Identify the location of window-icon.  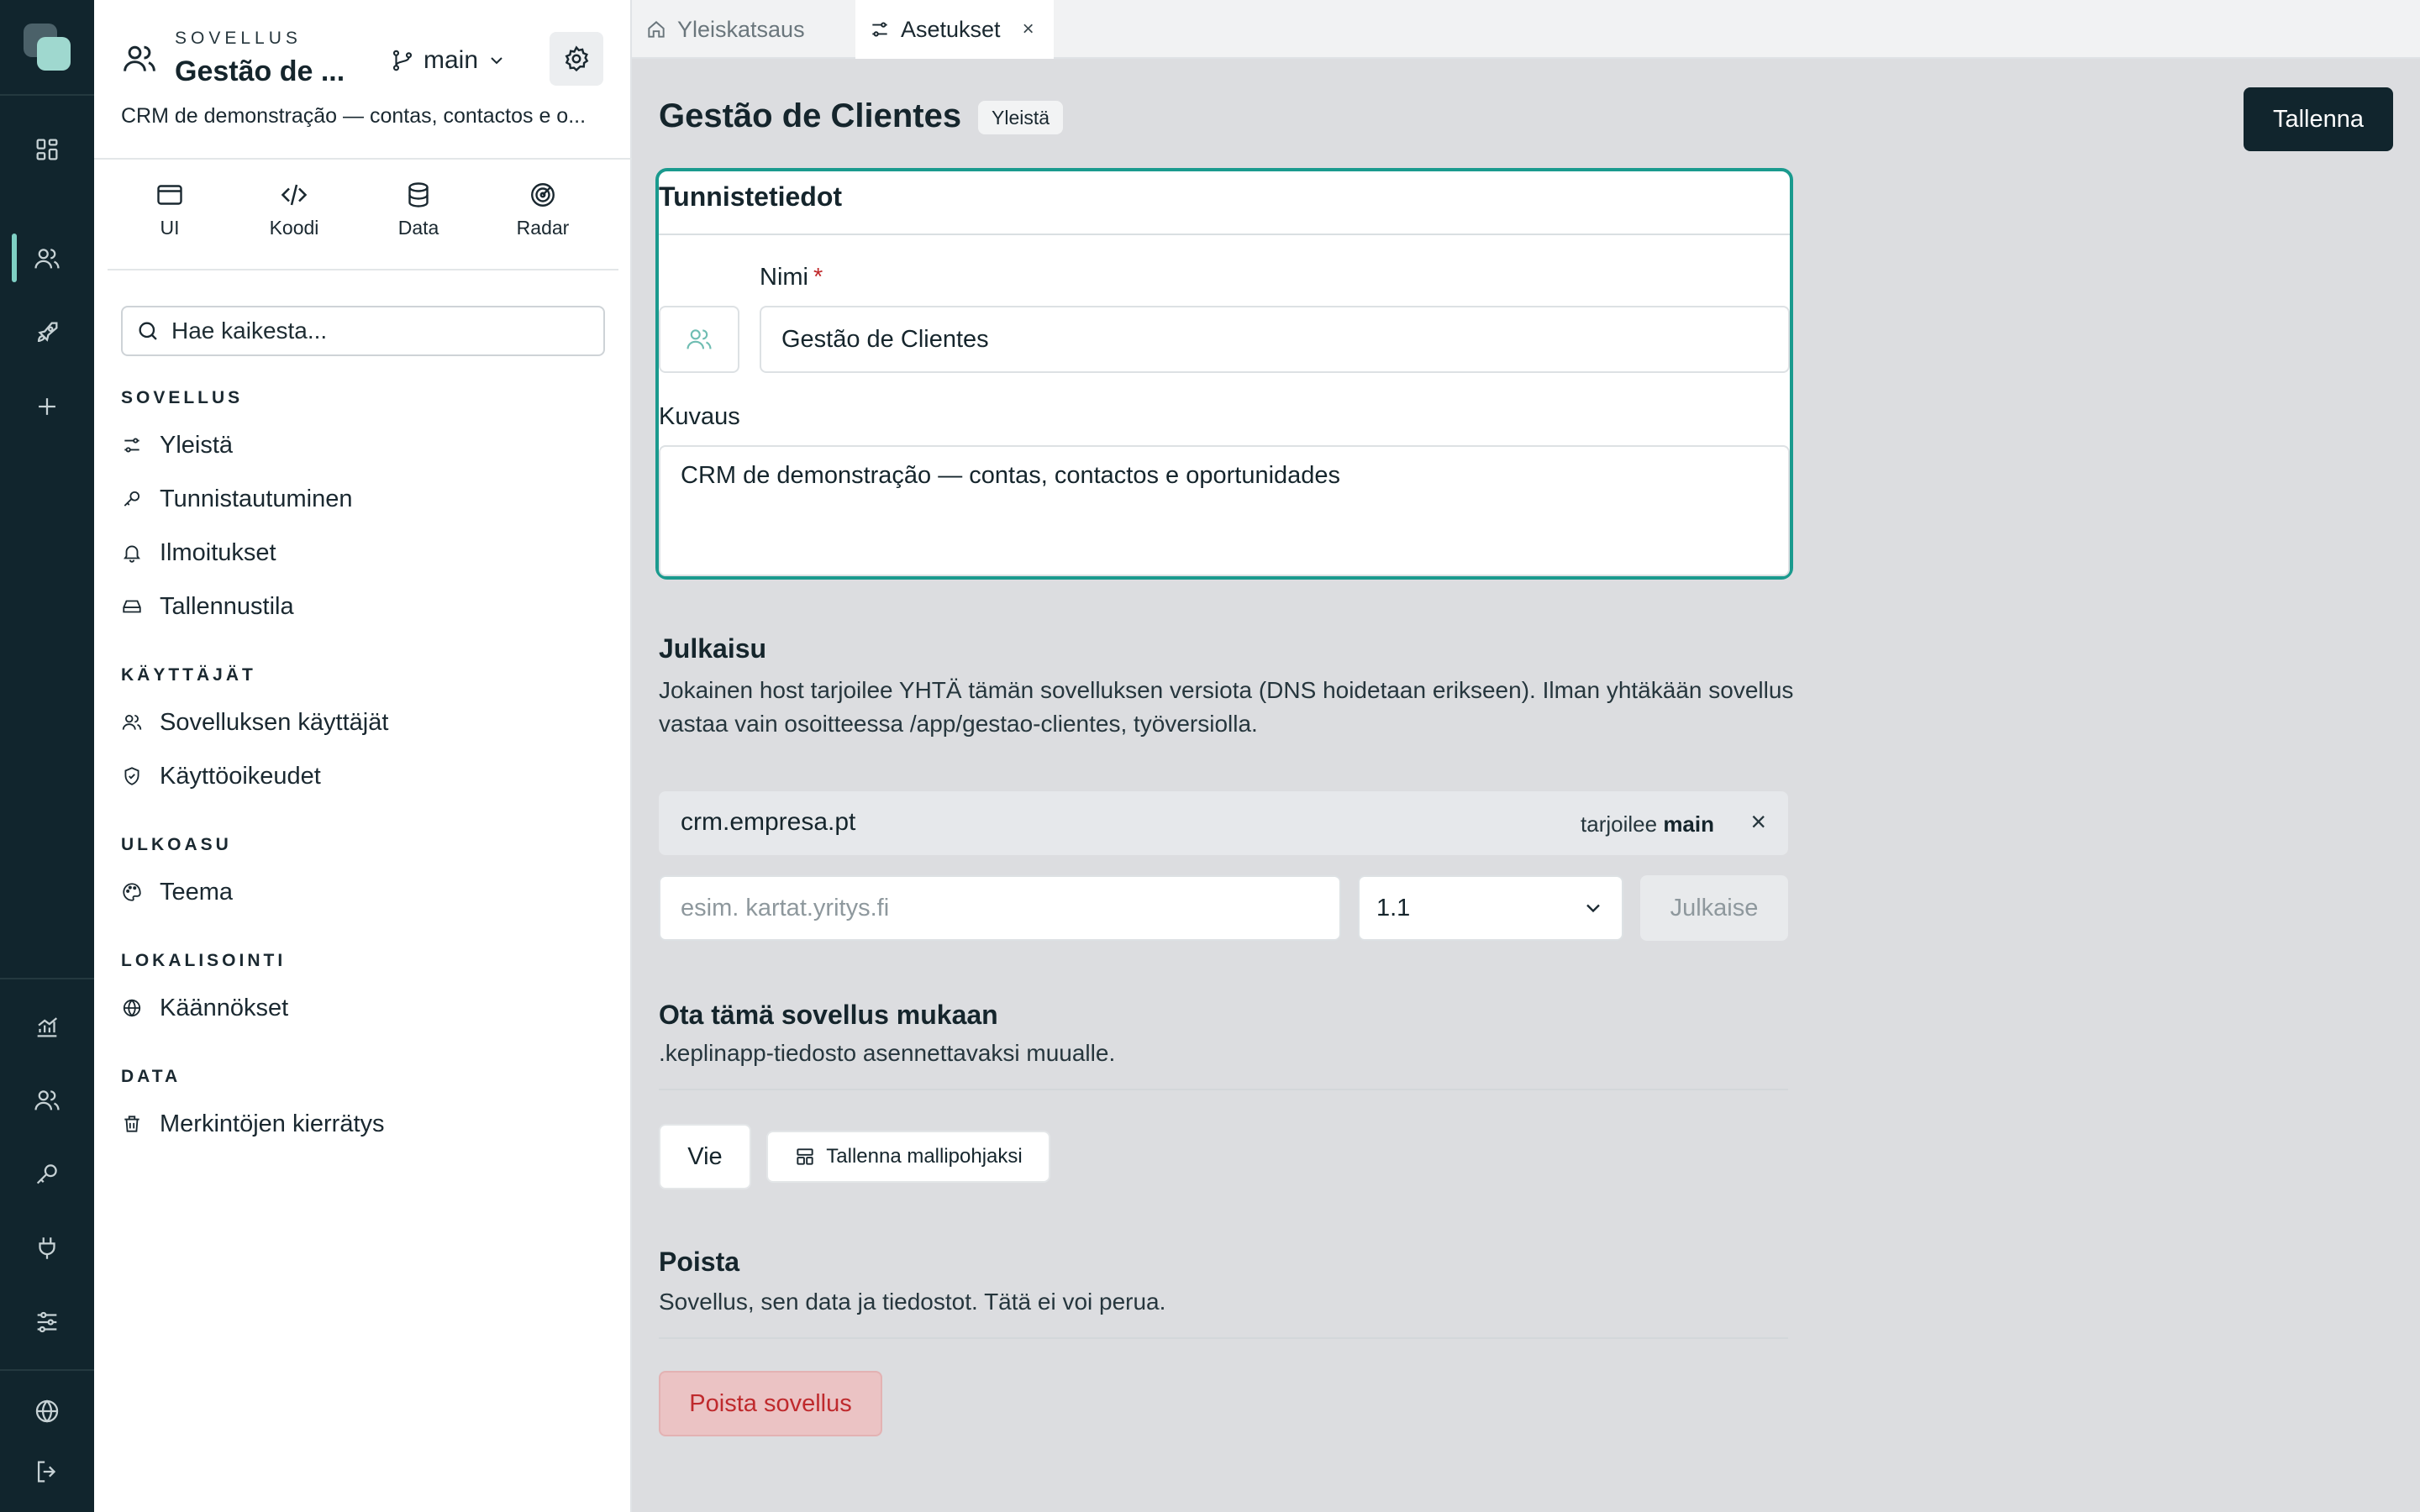
(169, 195).